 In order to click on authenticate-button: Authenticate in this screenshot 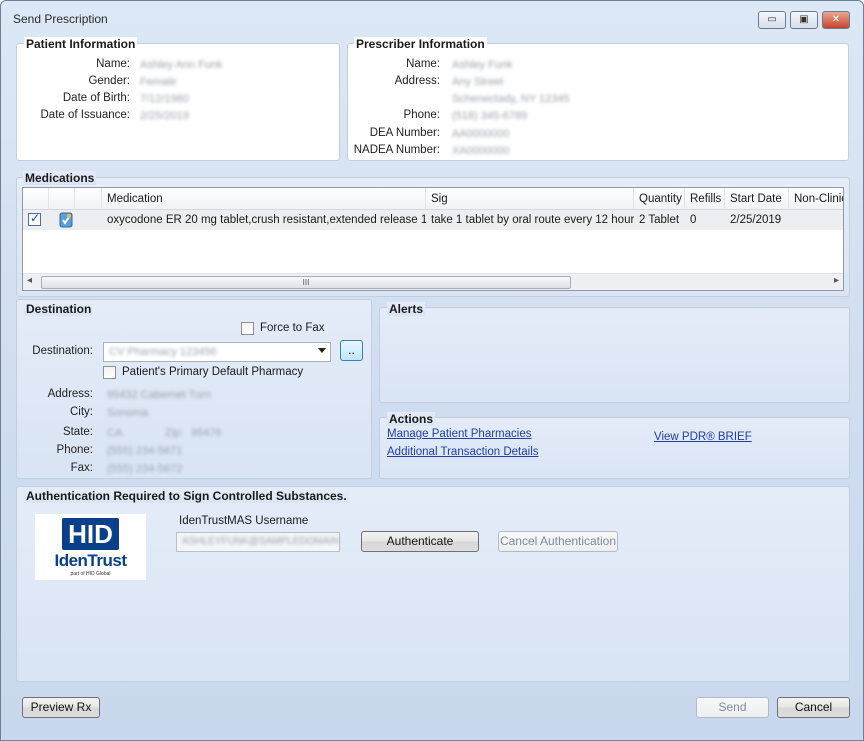, I will do `click(420, 541)`.